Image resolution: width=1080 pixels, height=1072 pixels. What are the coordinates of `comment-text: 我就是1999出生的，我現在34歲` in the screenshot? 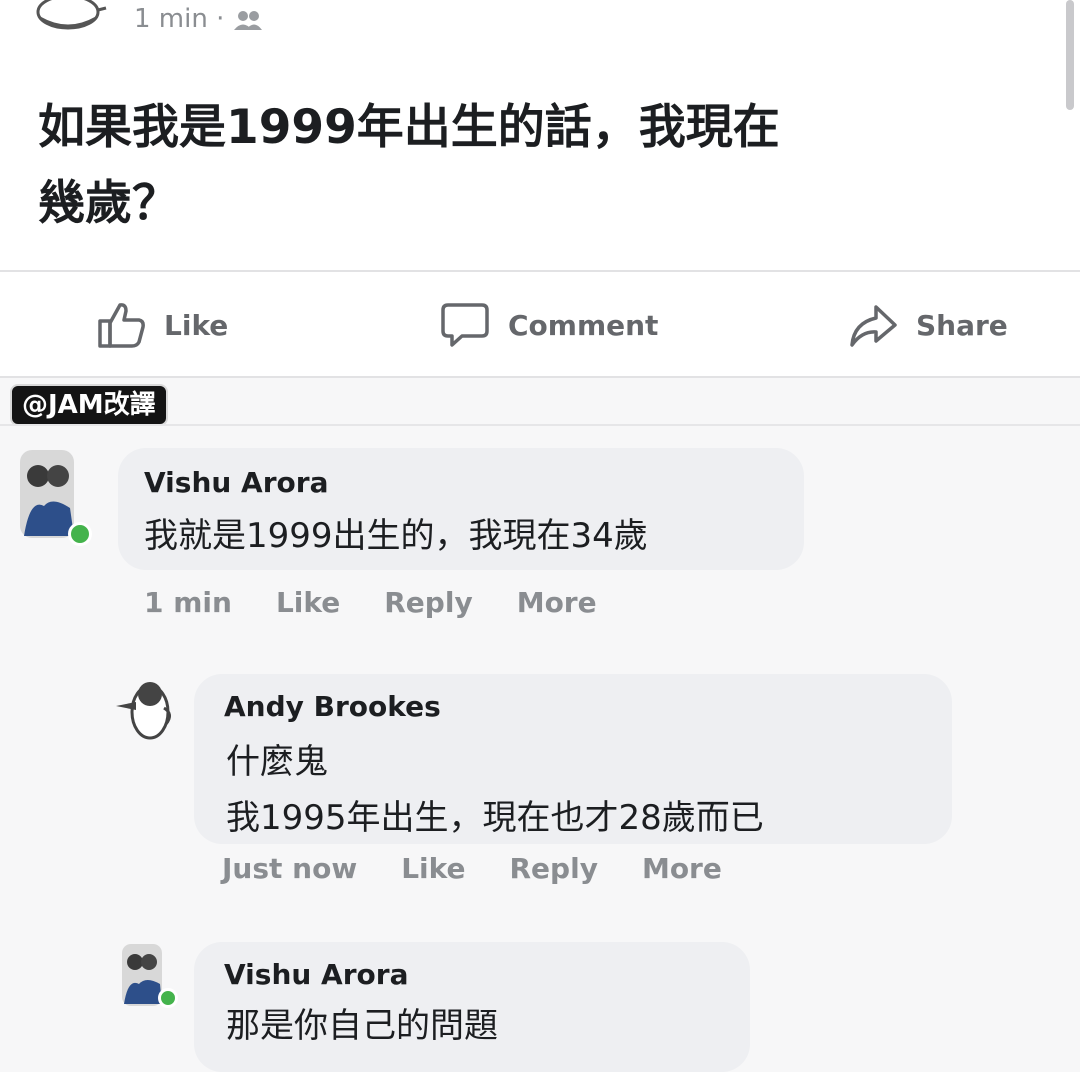 It's located at (396, 536).